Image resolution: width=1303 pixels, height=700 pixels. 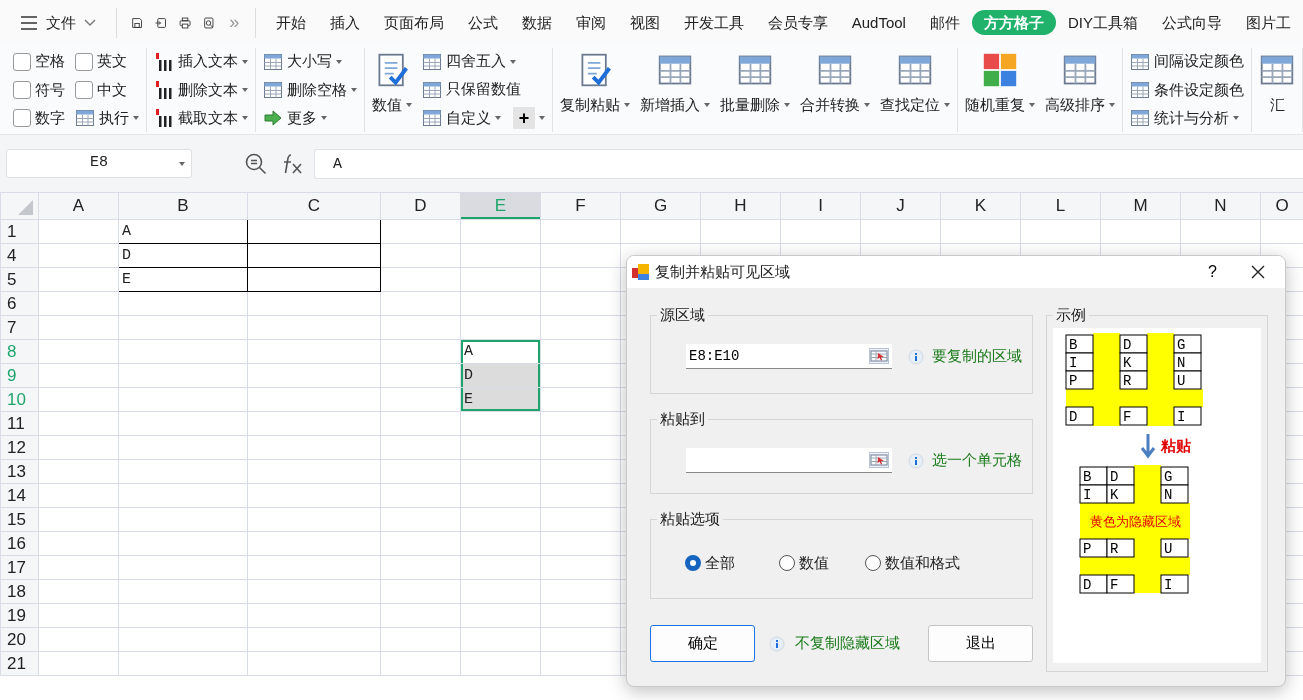 What do you see at coordinates (183, 206) in the screenshot?
I see `column-header: B` at bounding box center [183, 206].